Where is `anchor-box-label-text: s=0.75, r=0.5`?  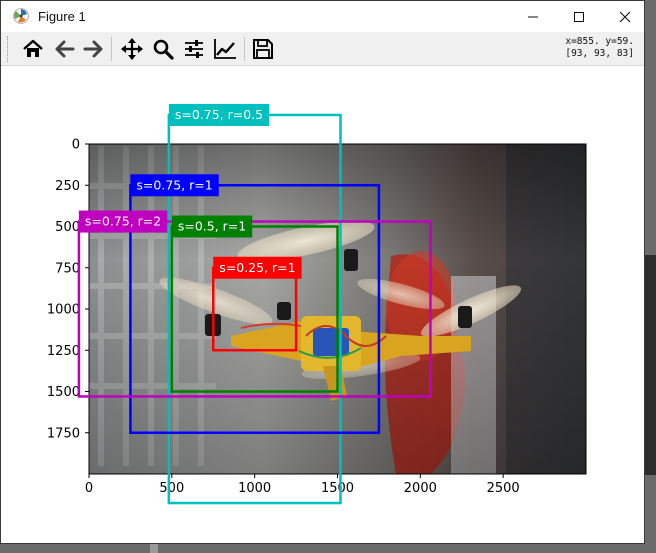
anchor-box-label-text: s=0.75, r=0.5 is located at coordinates (219, 114).